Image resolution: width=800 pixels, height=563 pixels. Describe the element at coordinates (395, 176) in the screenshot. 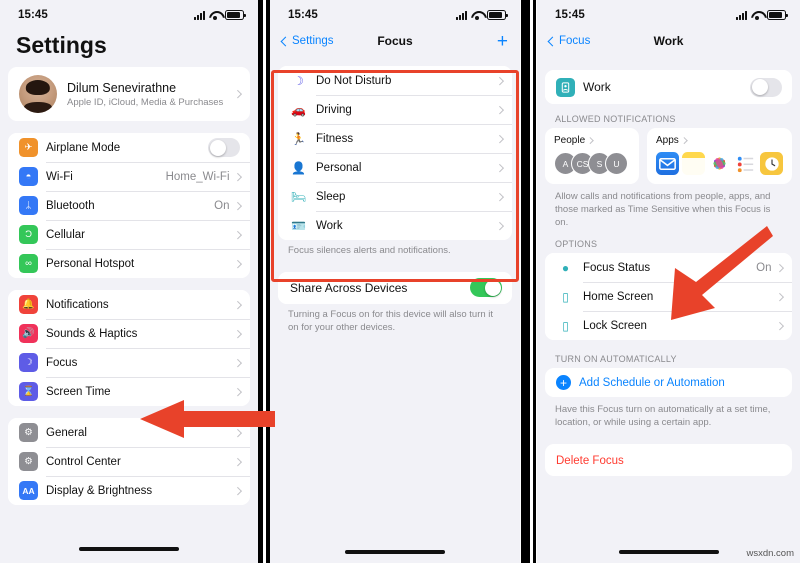

I see `focus-list-highlight-box` at that location.